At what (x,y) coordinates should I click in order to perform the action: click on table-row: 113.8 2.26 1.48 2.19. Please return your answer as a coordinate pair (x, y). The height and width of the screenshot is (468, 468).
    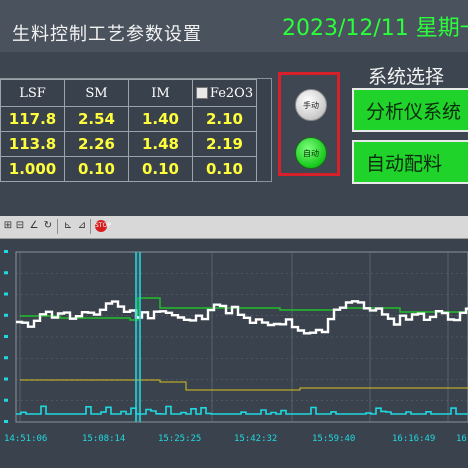
    Looking at the image, I should click on (128, 144).